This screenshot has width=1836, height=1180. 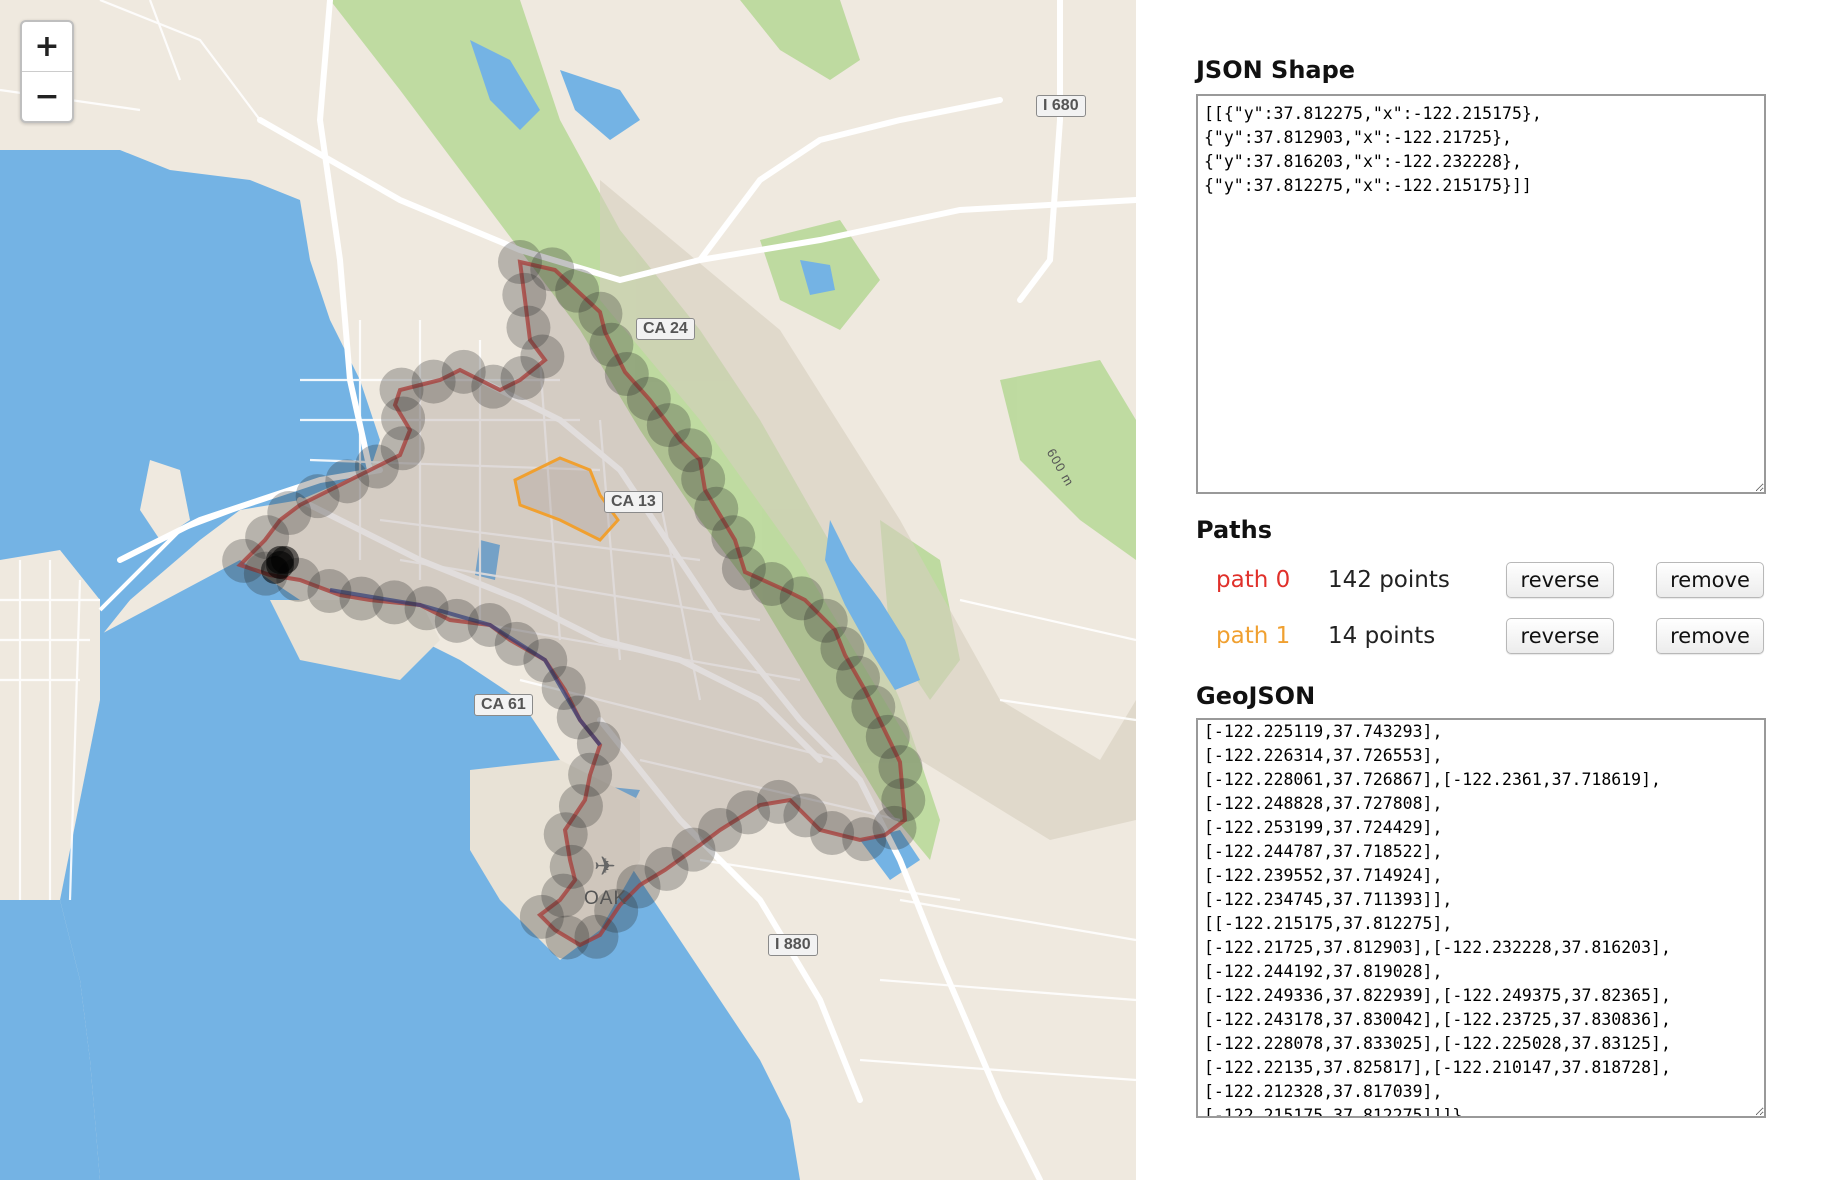 What do you see at coordinates (1061, 106) in the screenshot?
I see `road-shield-i680: I 680` at bounding box center [1061, 106].